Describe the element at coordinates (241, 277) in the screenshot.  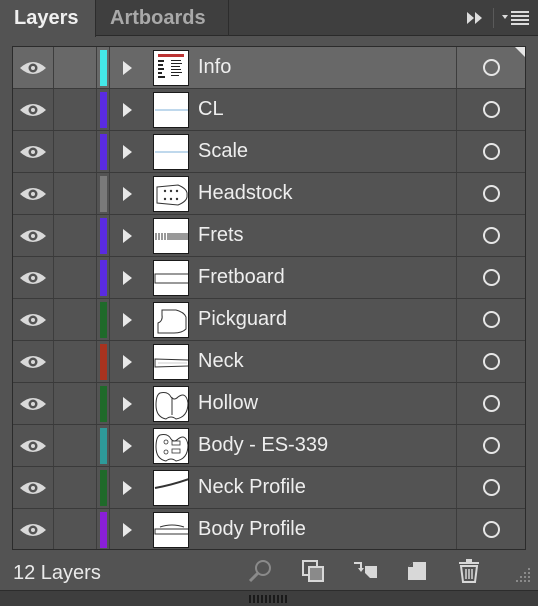
I see `layer-name: Fretboard` at that location.